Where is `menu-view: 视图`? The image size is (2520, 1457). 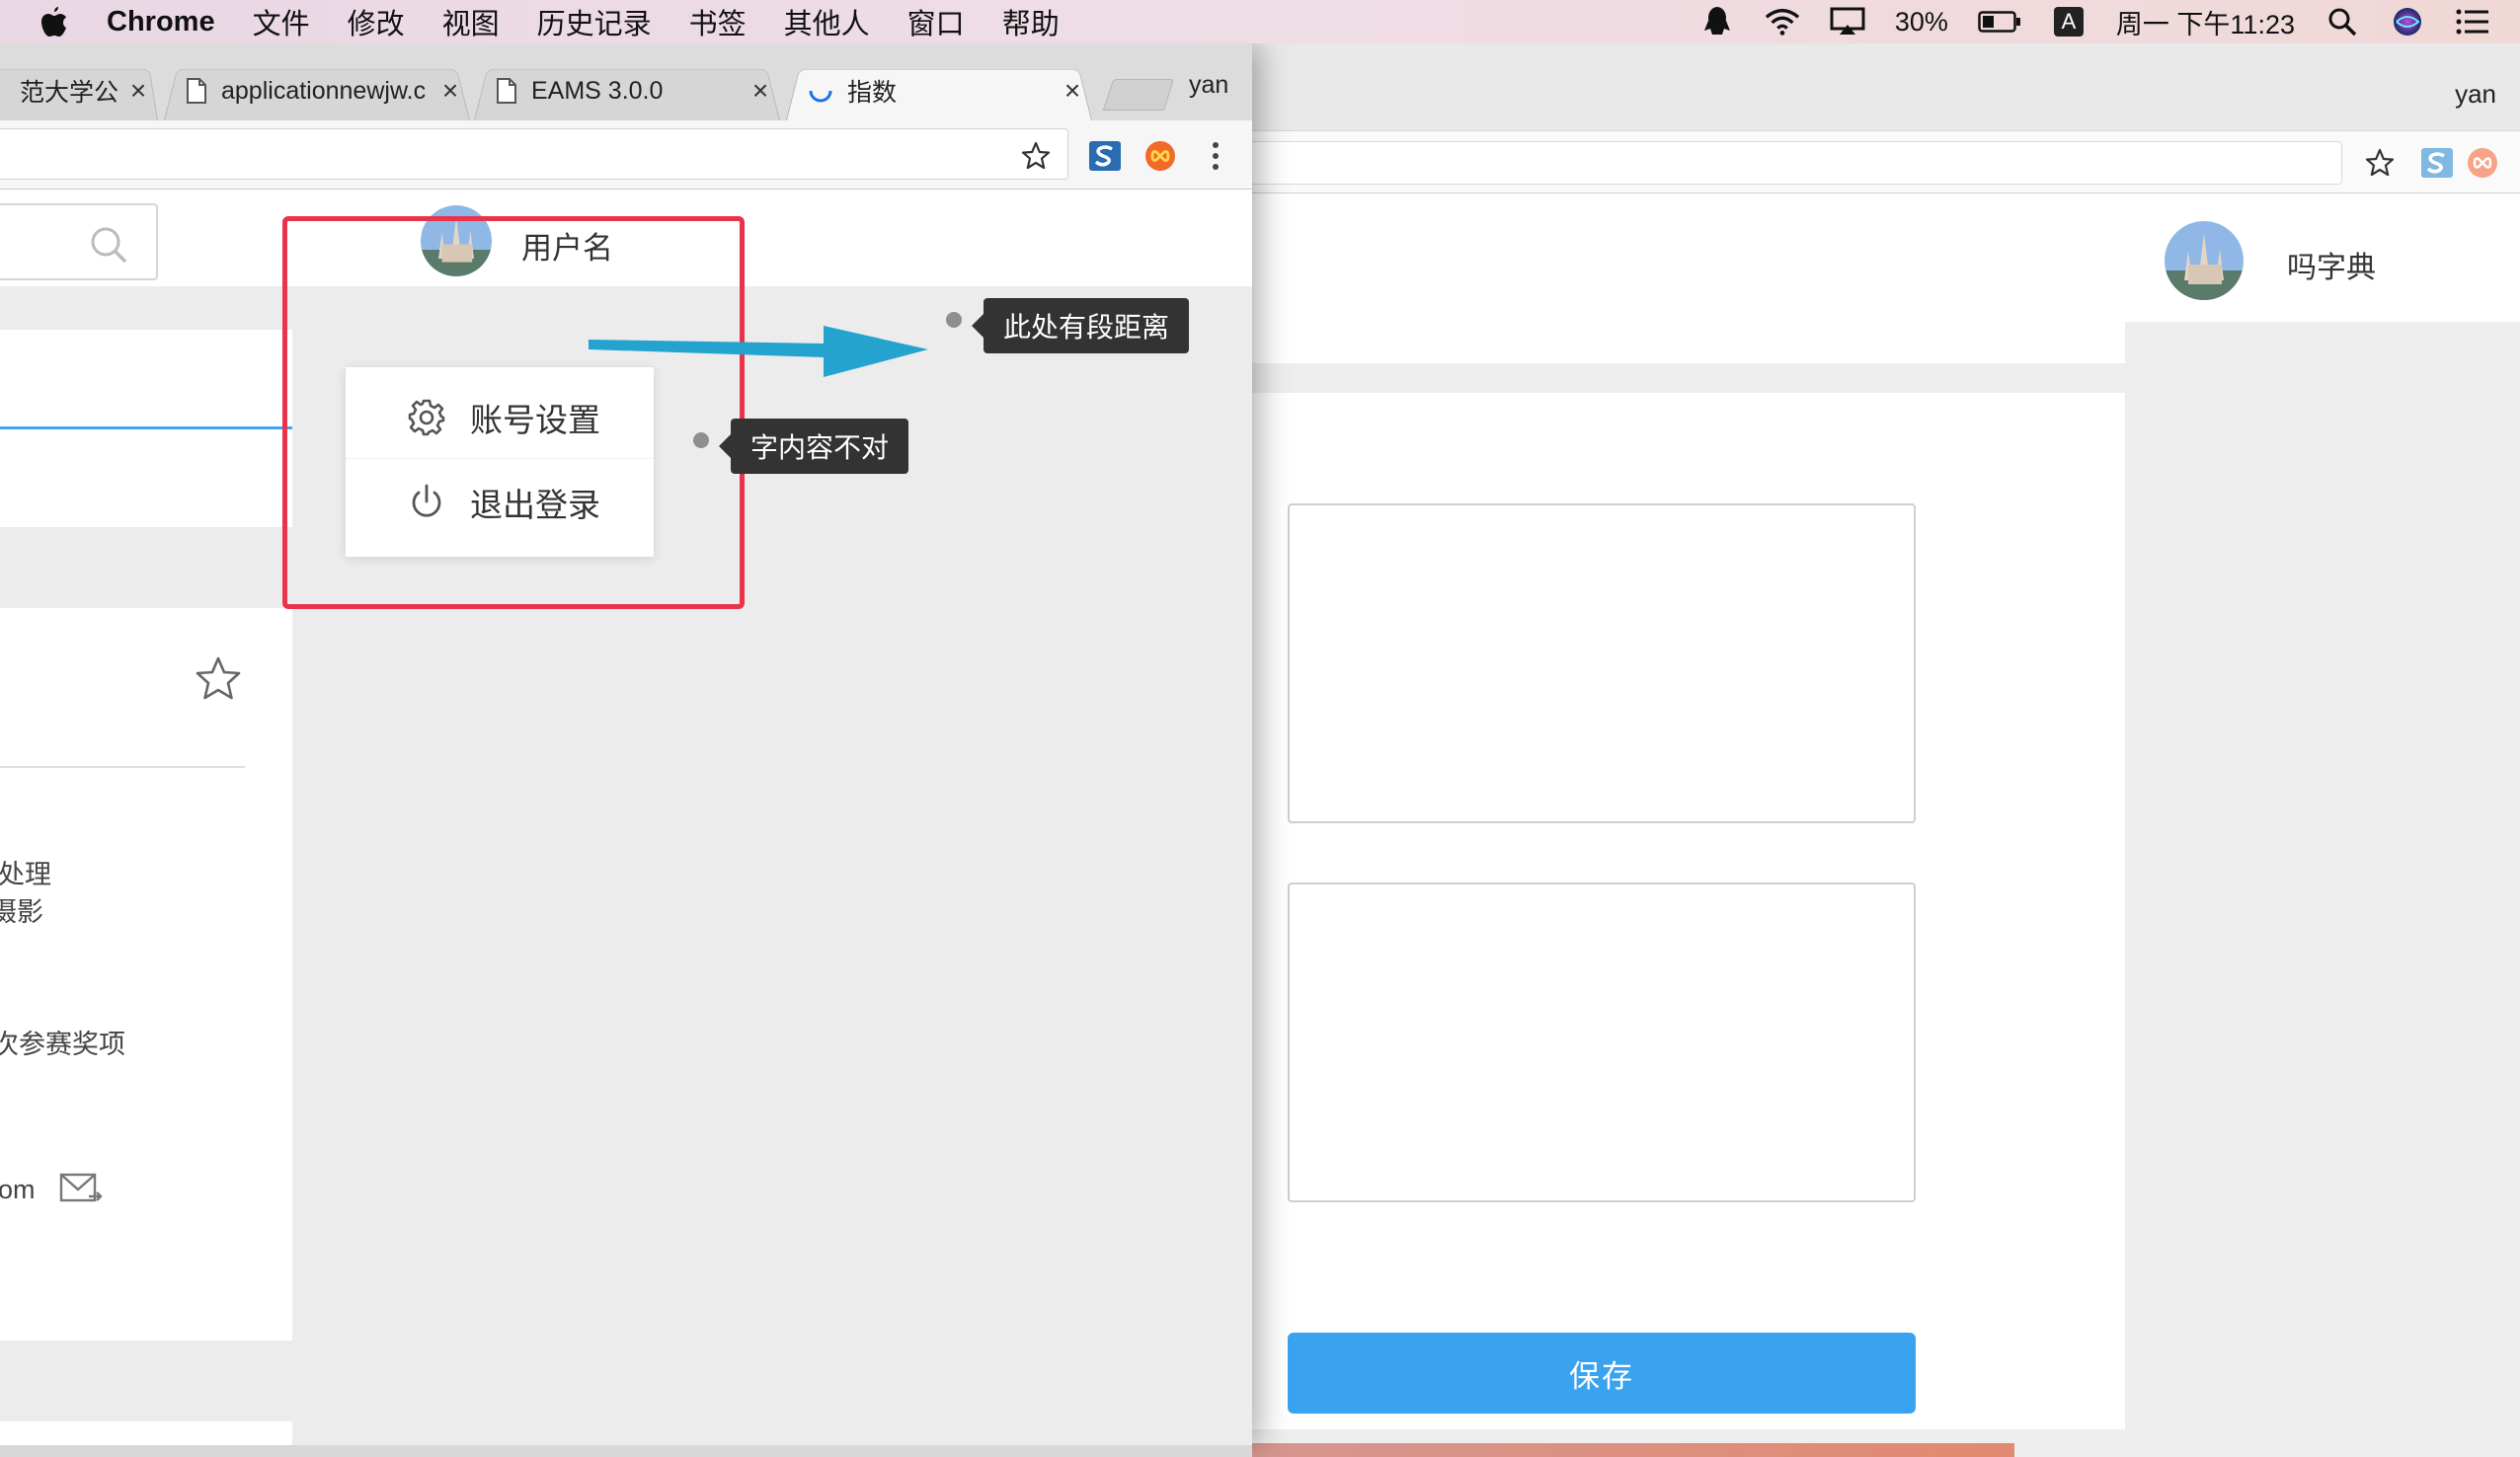 menu-view: 视图 is located at coordinates (471, 21).